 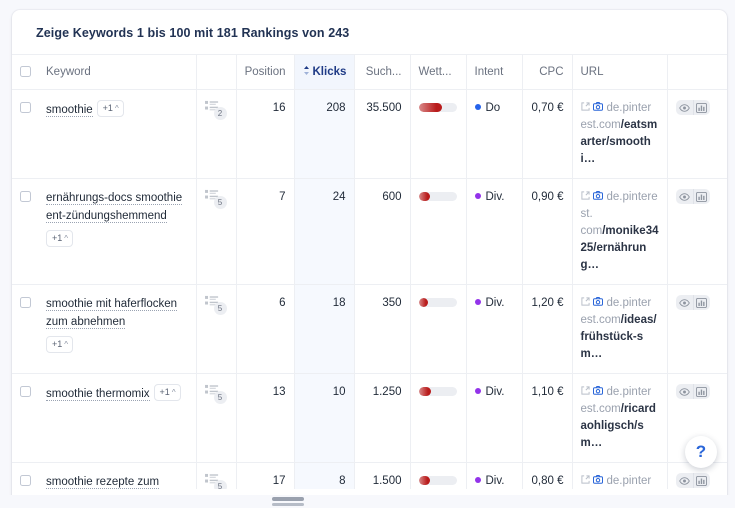 What do you see at coordinates (217, 110) in the screenshot?
I see `serp-features-icon: 2` at bounding box center [217, 110].